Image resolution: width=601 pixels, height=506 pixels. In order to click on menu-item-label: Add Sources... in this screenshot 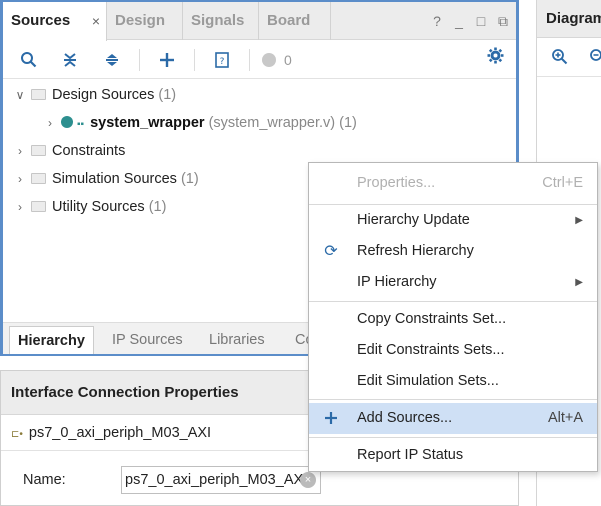, I will do `click(405, 418)`.